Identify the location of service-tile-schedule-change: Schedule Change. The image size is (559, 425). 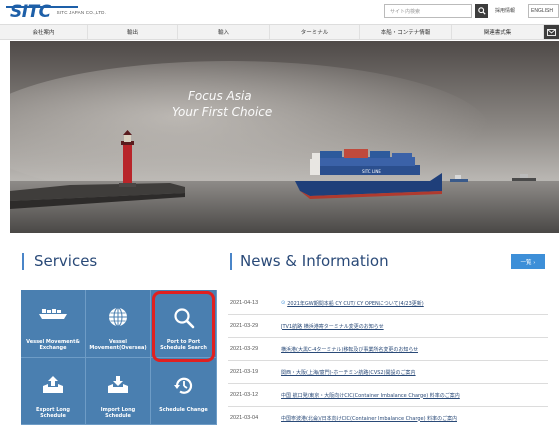
(184, 391).